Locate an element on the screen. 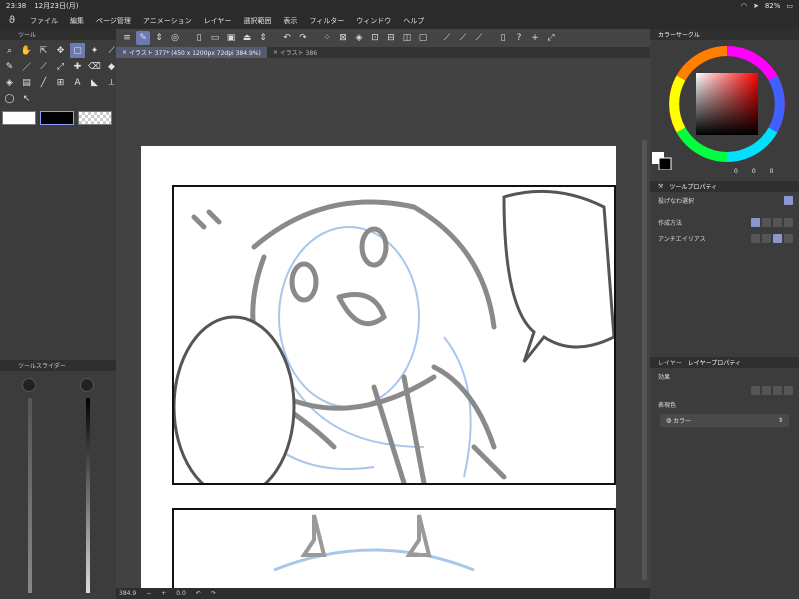 This screenshot has width=799, height=599. pencil-tool-icon: ／ is located at coordinates (26, 66).